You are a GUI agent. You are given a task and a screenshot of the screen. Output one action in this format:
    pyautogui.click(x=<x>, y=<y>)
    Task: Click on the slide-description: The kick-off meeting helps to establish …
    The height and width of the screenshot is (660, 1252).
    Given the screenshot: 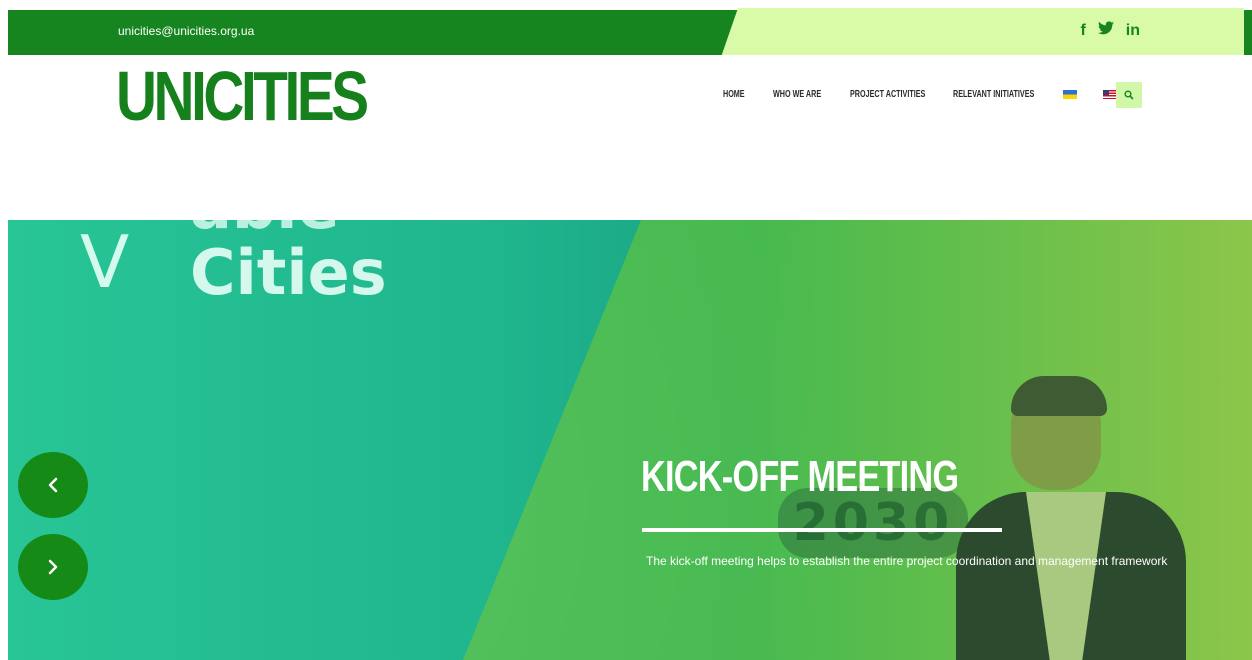 What is the action you would take?
    pyautogui.click(x=907, y=561)
    